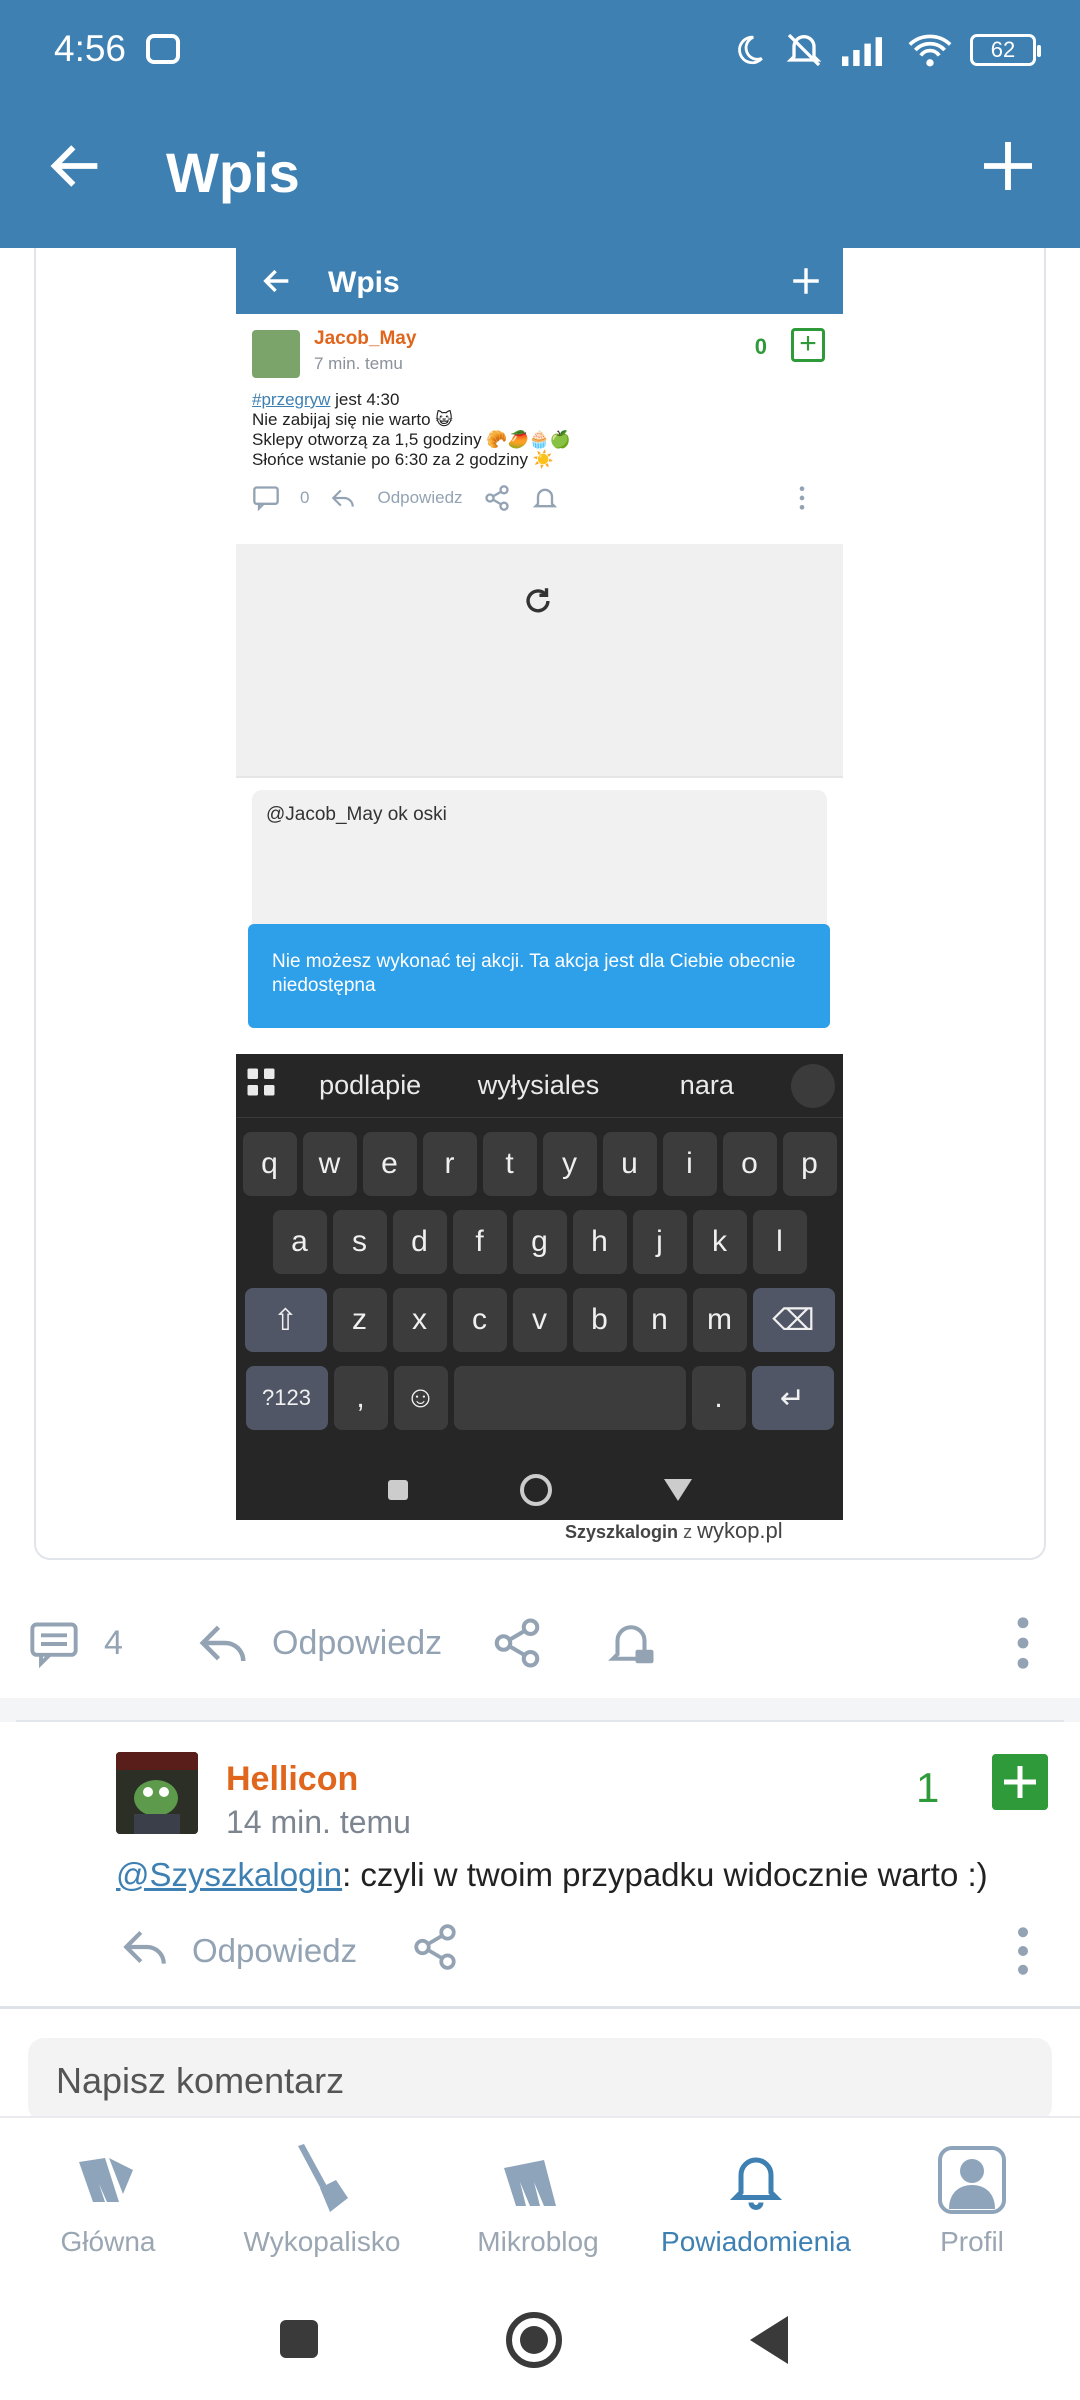  What do you see at coordinates (54, 1644) in the screenshot?
I see `comment-icon` at bounding box center [54, 1644].